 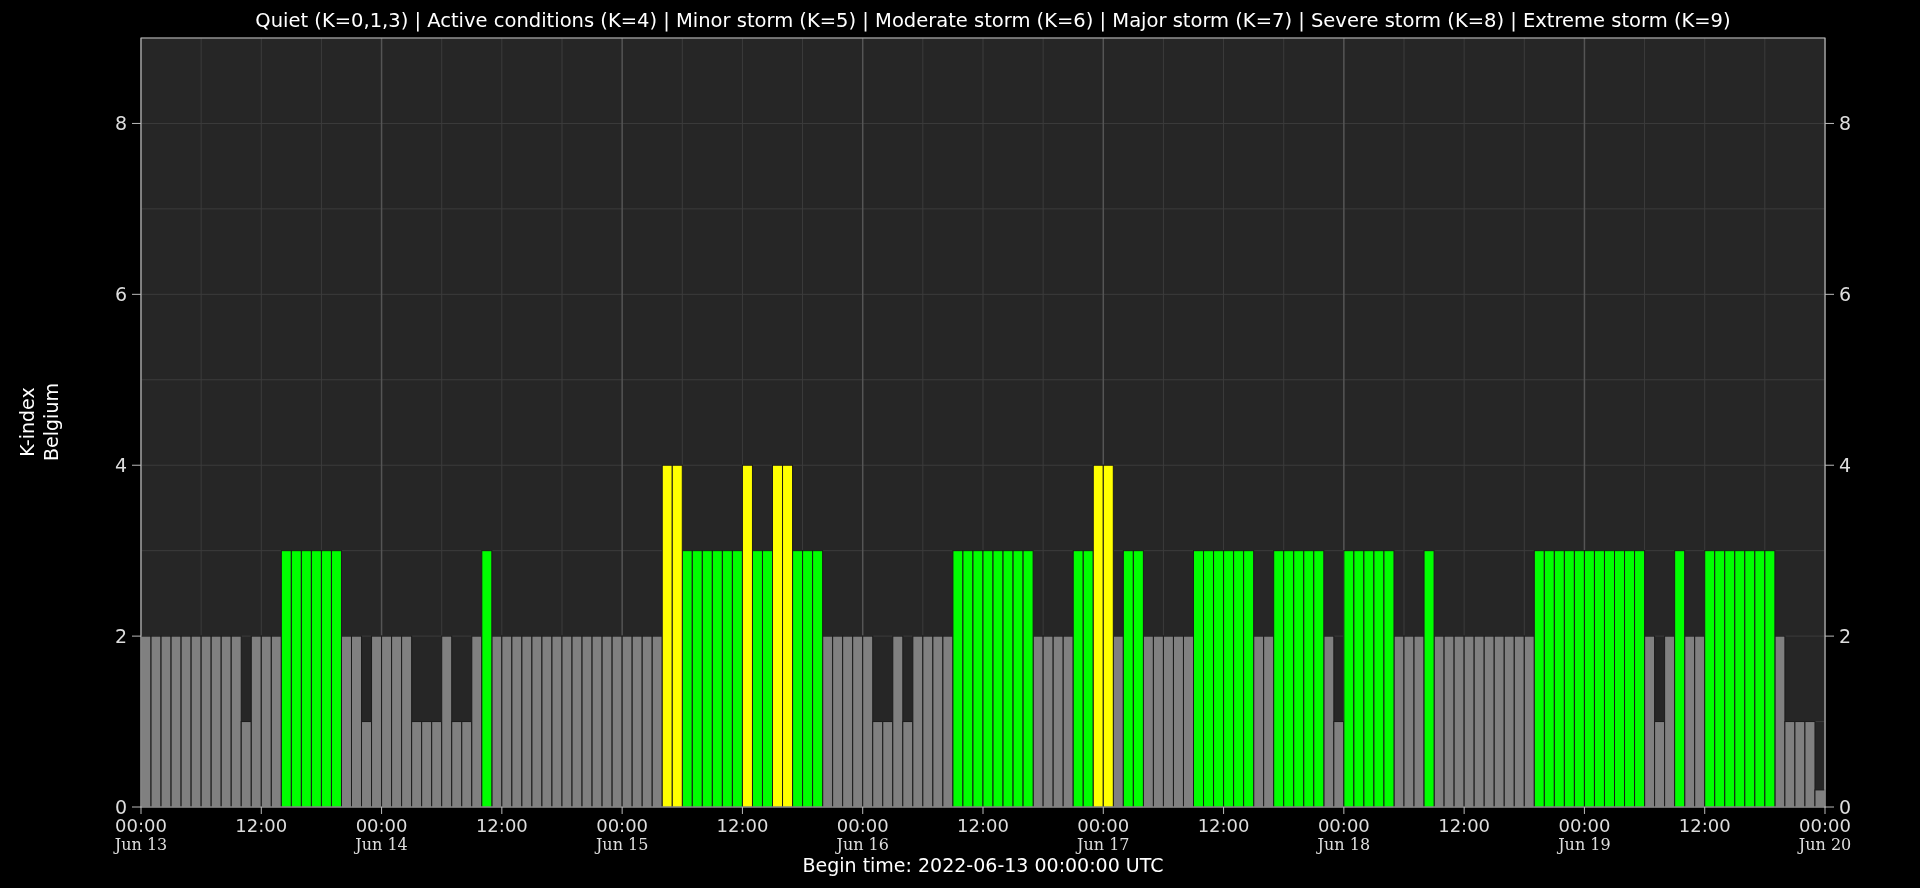 I want to click on tick-label: 00:00 Jun 13, so click(x=141, y=834).